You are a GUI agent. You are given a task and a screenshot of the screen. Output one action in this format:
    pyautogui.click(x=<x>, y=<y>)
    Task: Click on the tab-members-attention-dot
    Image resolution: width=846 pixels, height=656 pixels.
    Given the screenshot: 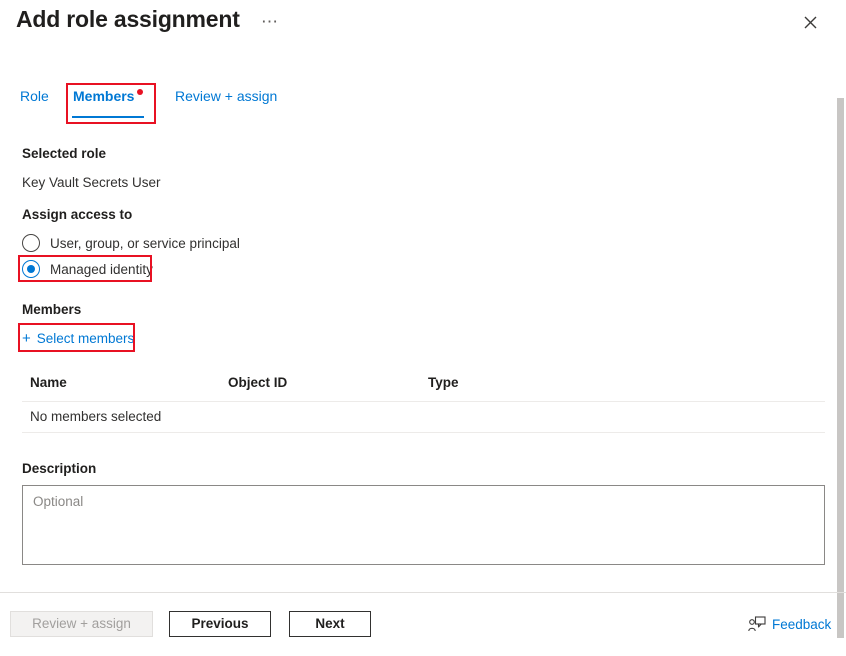 What is the action you would take?
    pyautogui.click(x=140, y=92)
    